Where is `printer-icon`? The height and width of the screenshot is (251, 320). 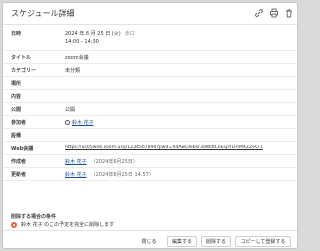
printer-icon is located at coordinates (274, 13).